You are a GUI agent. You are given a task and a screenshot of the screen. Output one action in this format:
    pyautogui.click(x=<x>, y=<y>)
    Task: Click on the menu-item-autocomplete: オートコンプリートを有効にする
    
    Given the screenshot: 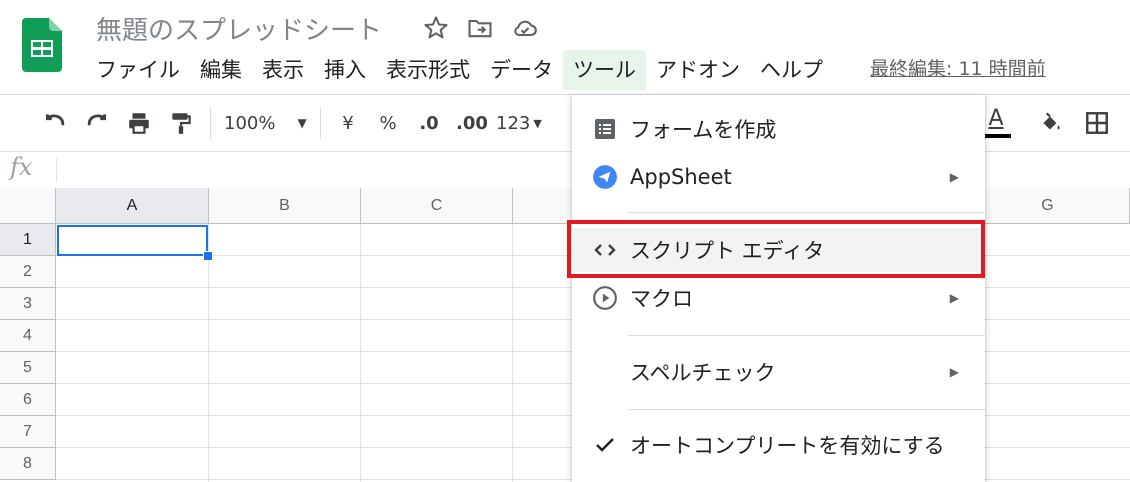 What is the action you would take?
    pyautogui.click(x=778, y=445)
    